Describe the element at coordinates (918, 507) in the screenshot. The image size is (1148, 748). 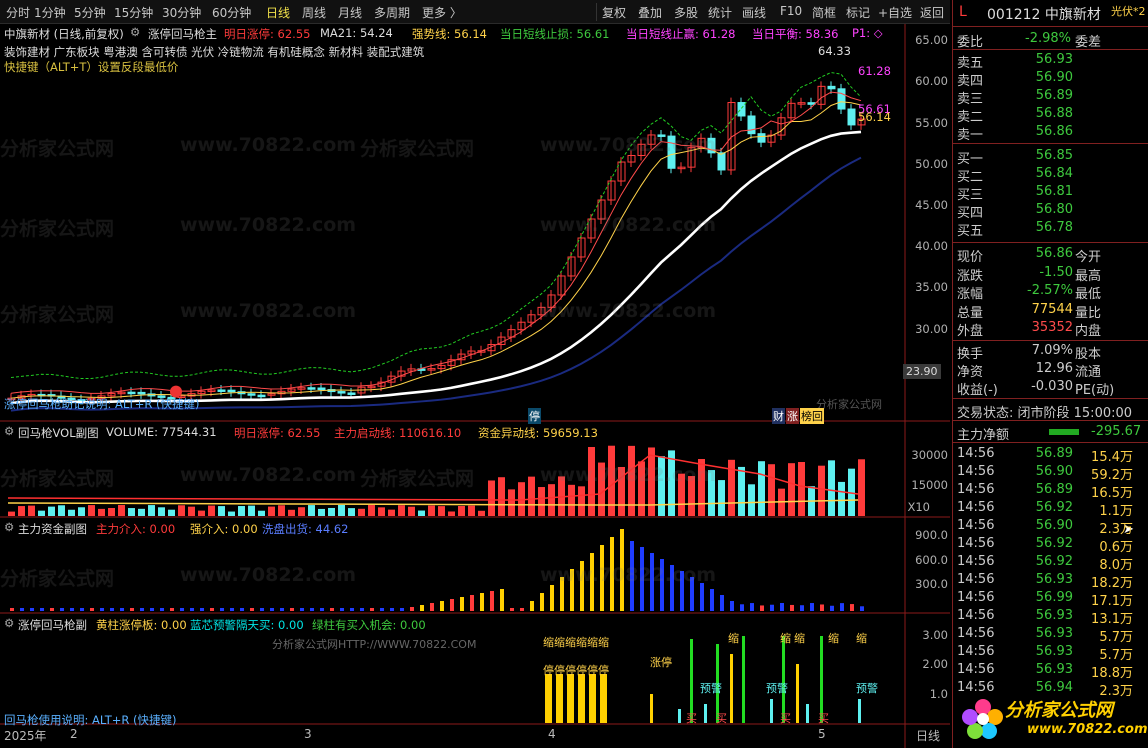
I see `unit-label: X10` at that location.